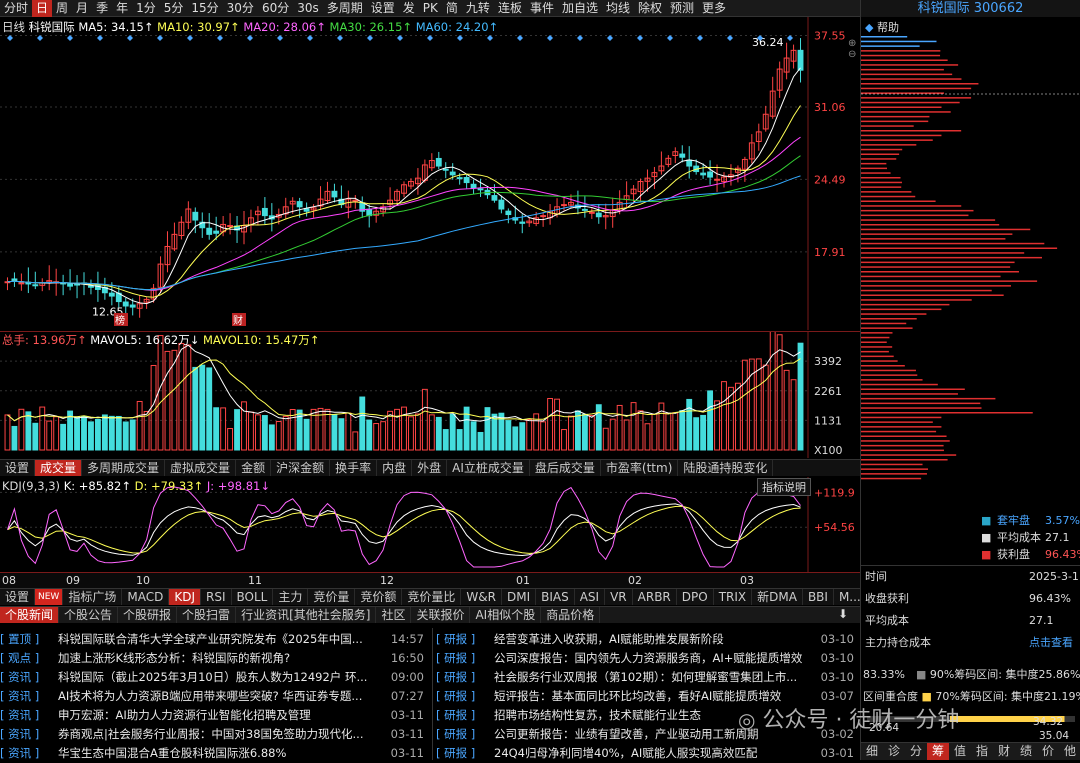 The image size is (1080, 763). I want to click on toolbar-14: 发, so click(409, 8).